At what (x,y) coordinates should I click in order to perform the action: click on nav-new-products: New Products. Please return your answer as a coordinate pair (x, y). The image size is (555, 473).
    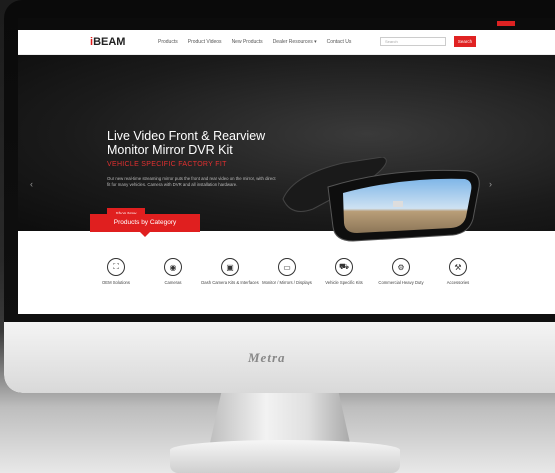
    Looking at the image, I should click on (247, 42).